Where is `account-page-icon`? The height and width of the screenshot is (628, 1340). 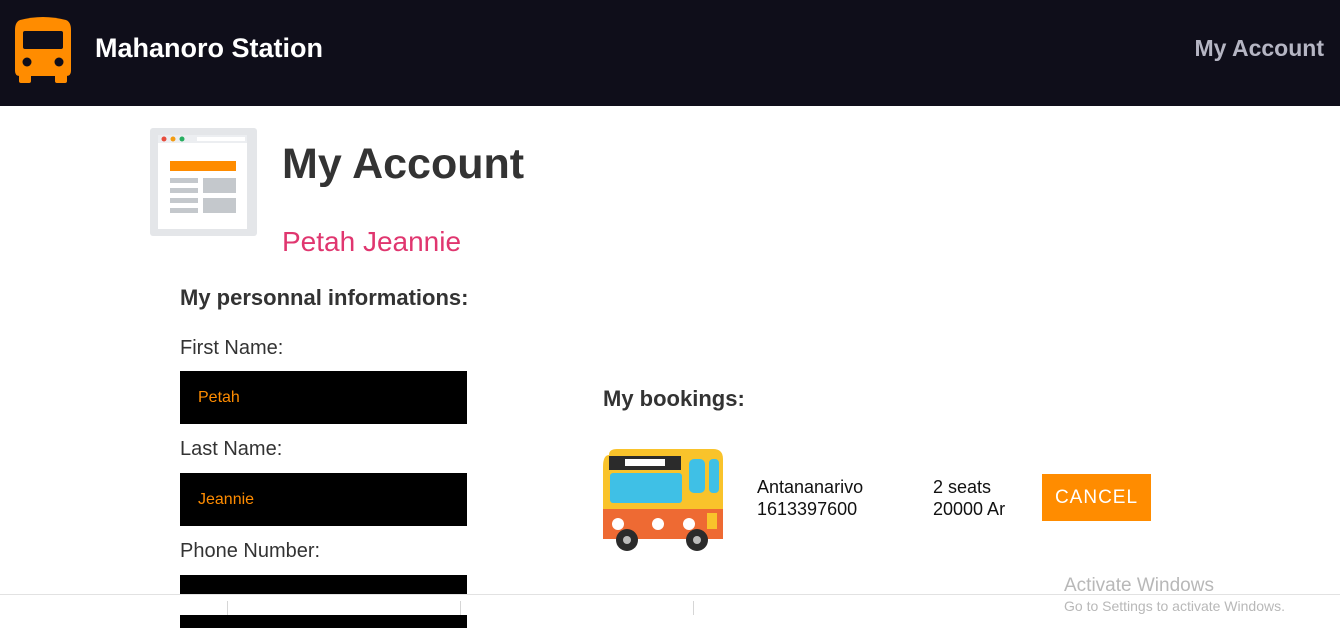
account-page-icon is located at coordinates (203, 182).